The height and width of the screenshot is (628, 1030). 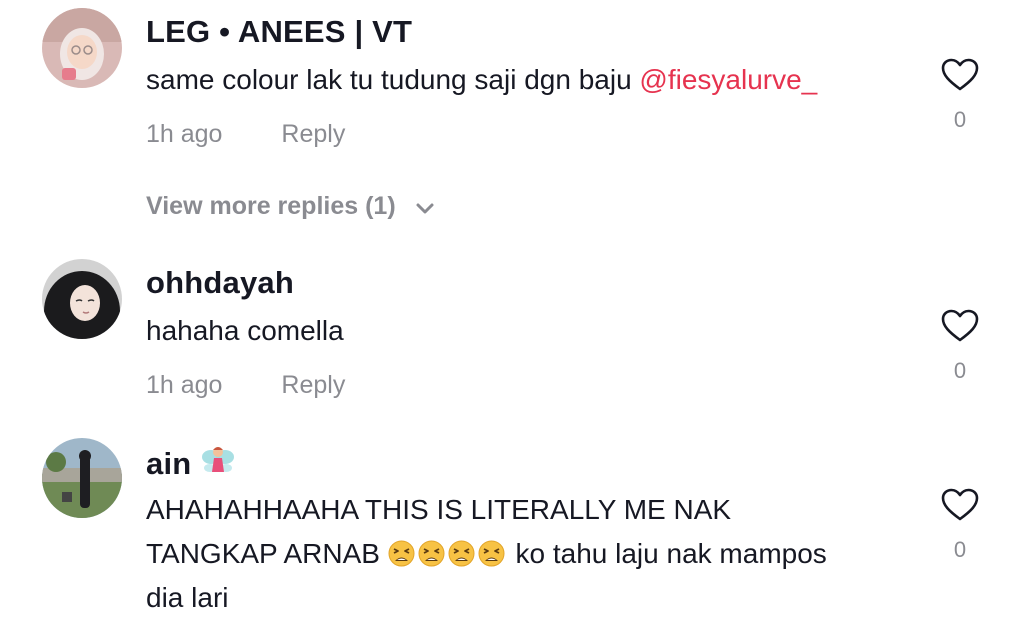 What do you see at coordinates (671, 553) in the screenshot?
I see `comment-text-segment: ko tahu laju nak mampos` at bounding box center [671, 553].